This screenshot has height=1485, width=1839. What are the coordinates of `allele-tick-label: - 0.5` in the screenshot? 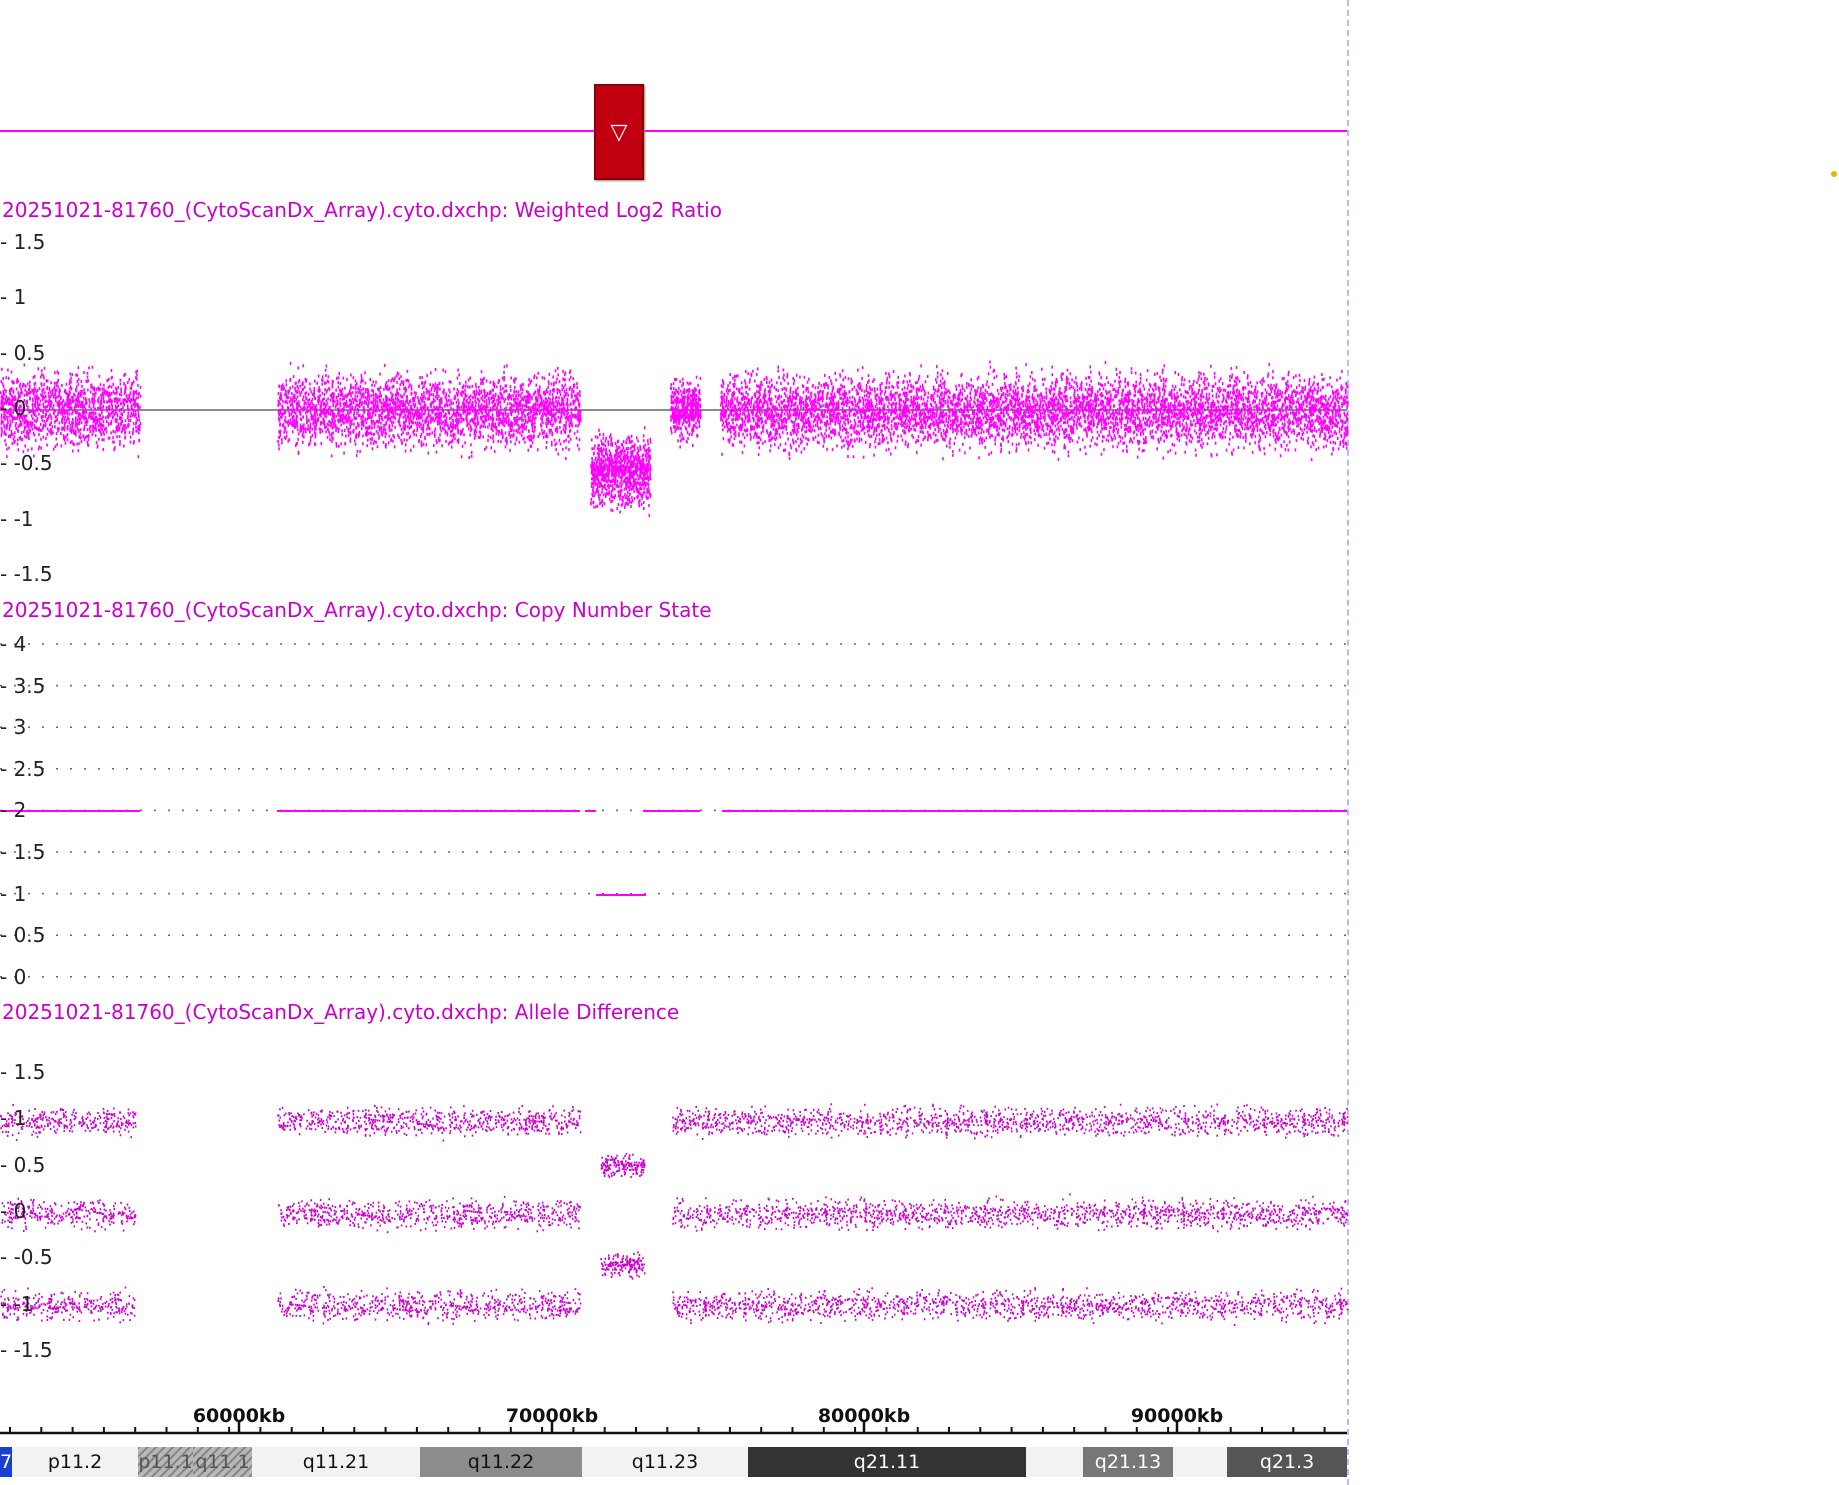 It's located at (23, 1164).